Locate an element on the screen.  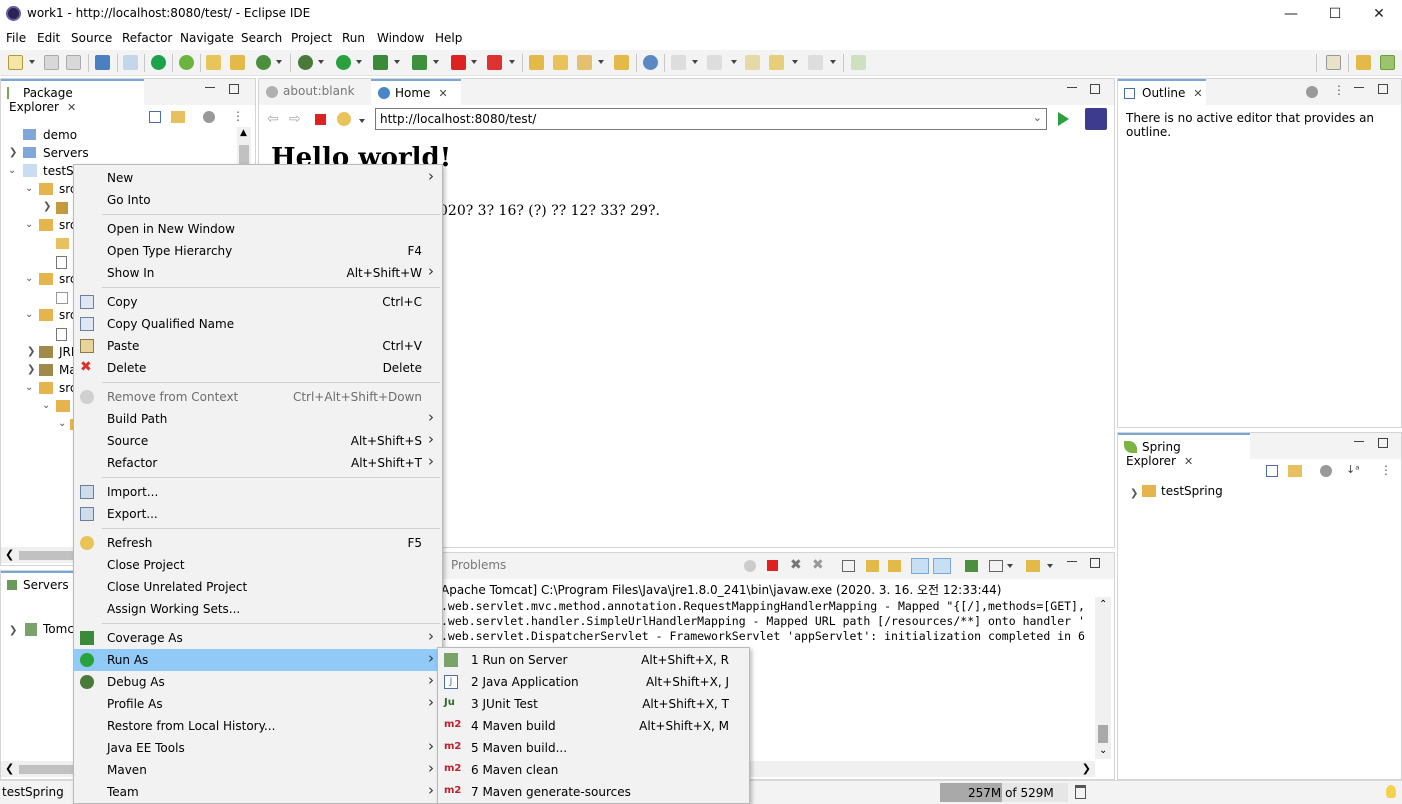
menu-item-show-in: Show In Alt+Shift+W › is located at coordinates (258, 273).